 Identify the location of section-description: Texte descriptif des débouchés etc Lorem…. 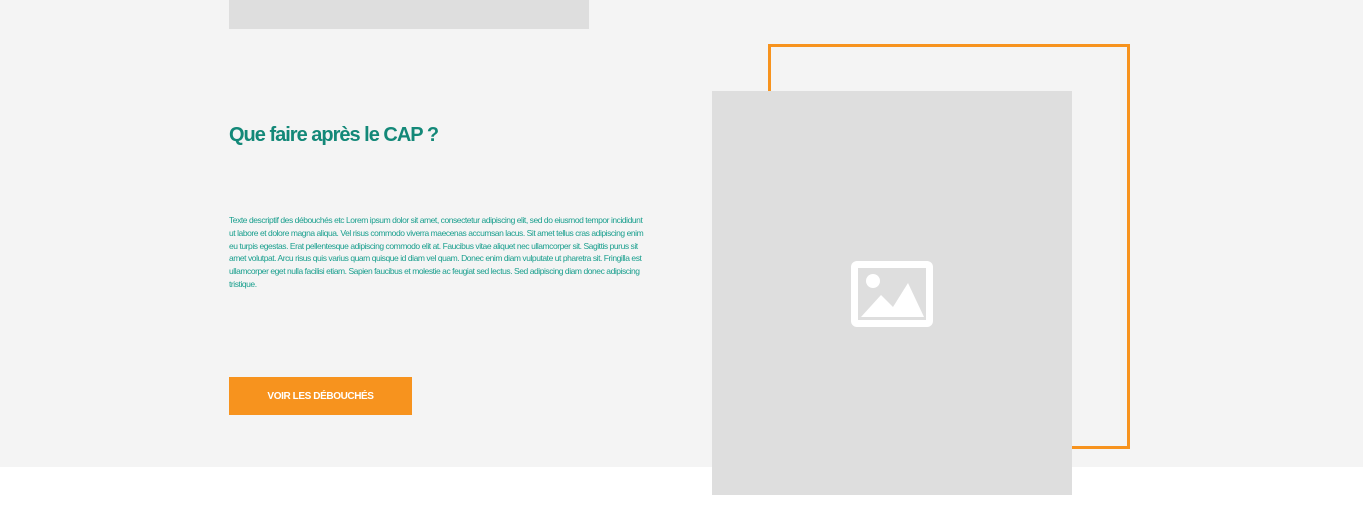
(436, 252).